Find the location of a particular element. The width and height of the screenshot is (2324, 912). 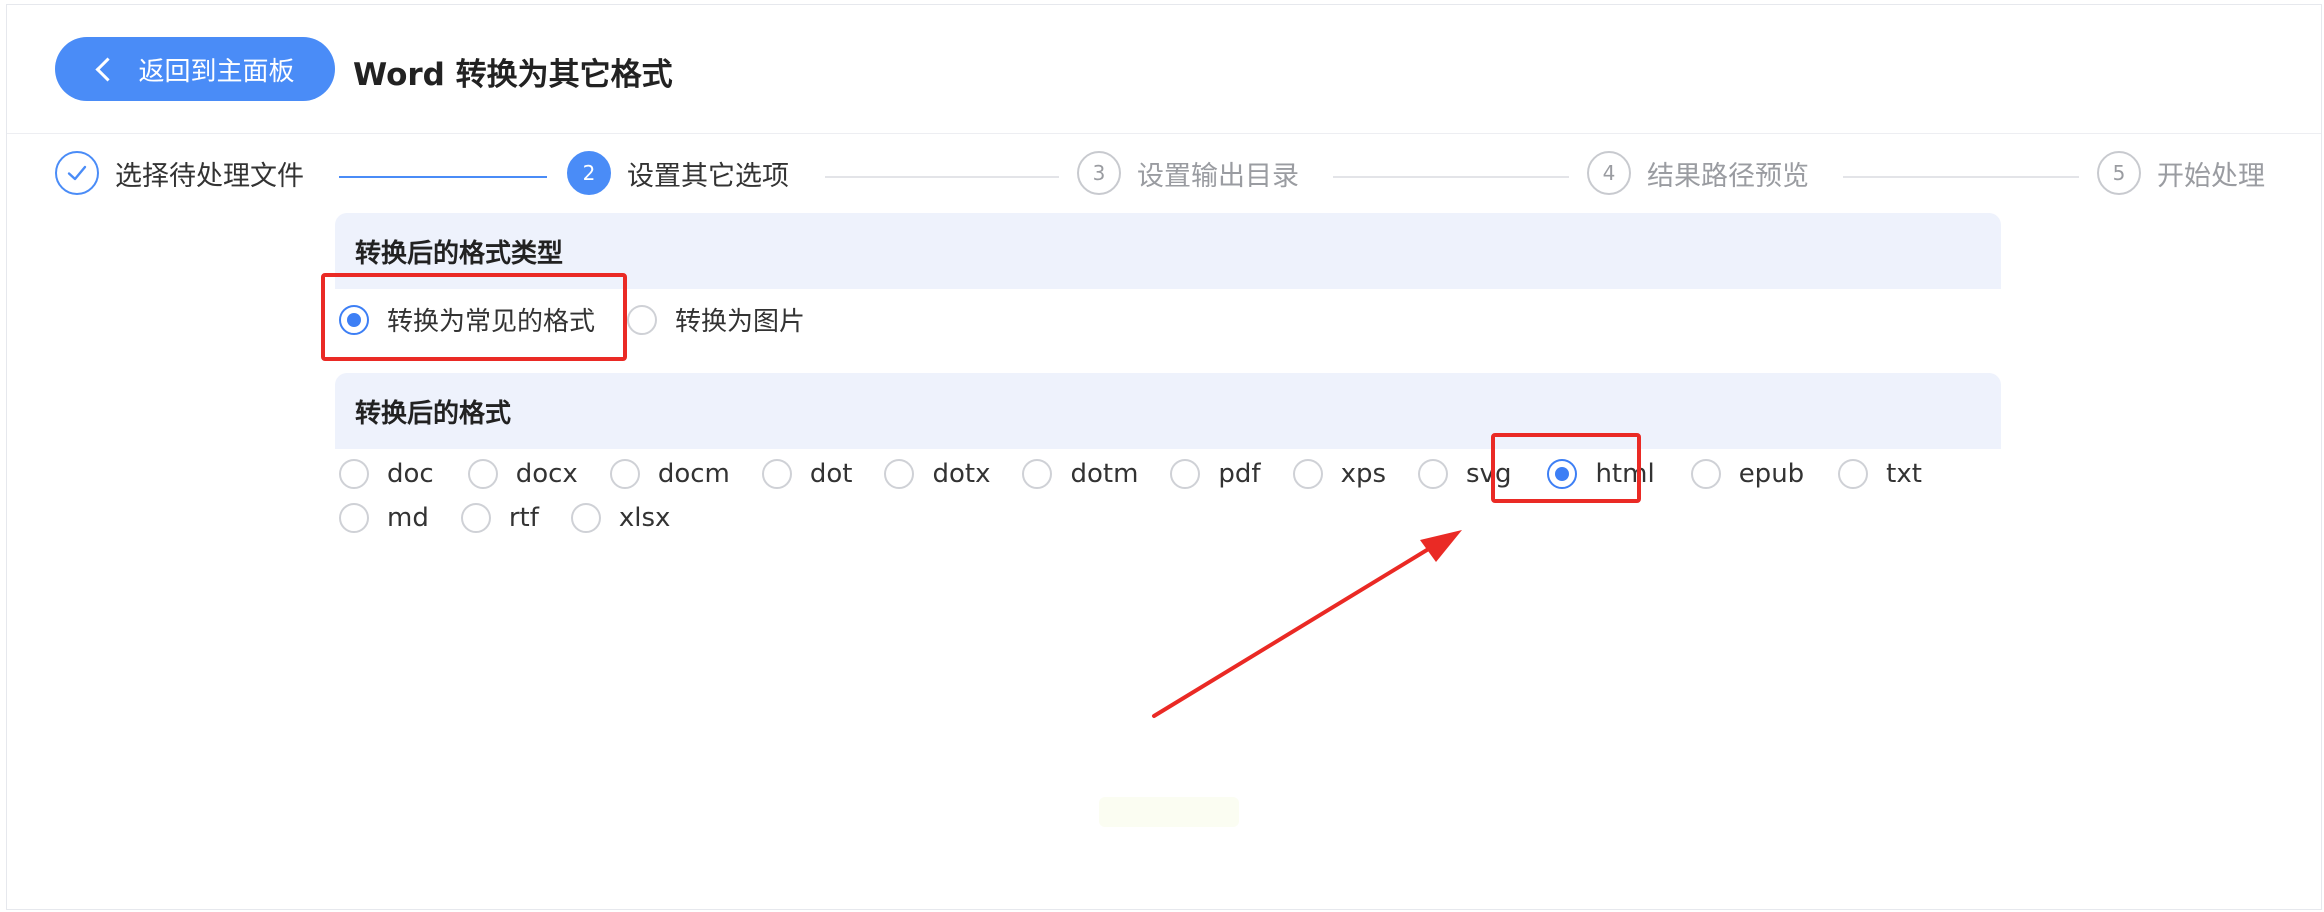

radio-docm: docm is located at coordinates (669, 474).